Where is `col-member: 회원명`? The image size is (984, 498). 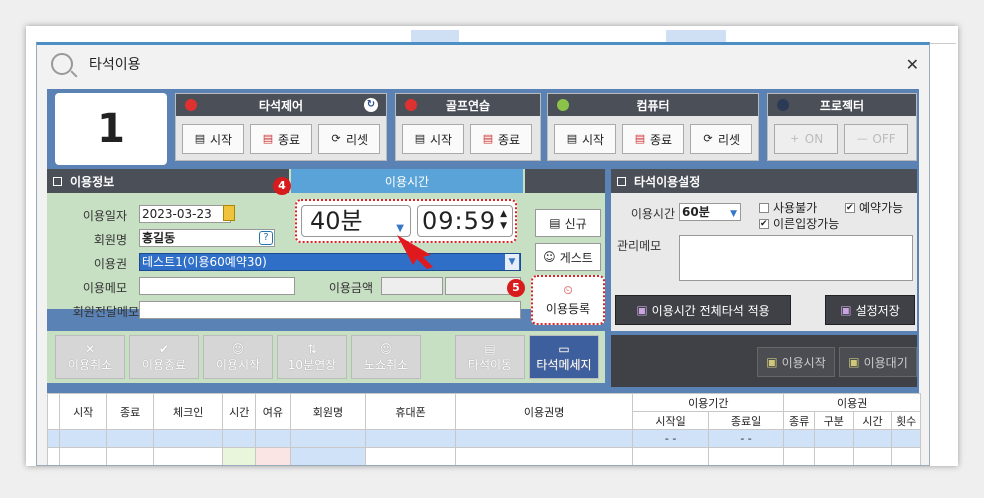 col-member: 회원명 is located at coordinates (328, 411).